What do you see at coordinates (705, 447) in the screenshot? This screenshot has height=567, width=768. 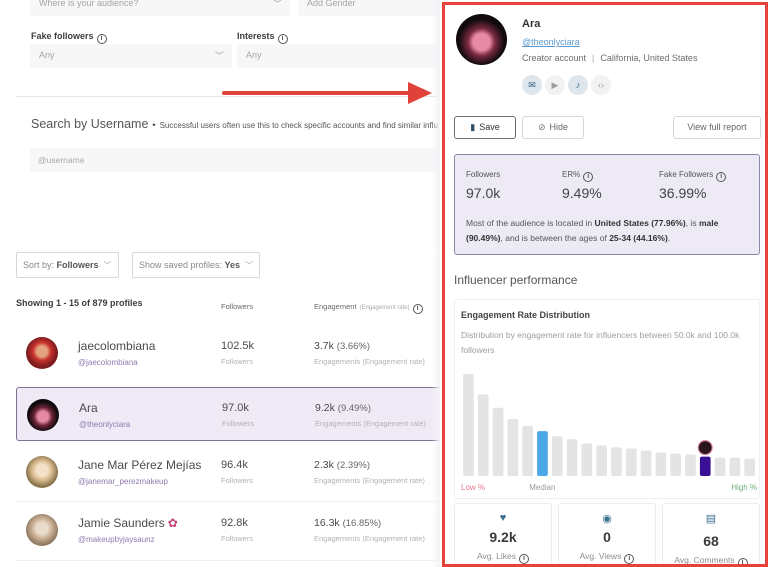 I see `influencer-avatar-marker` at bounding box center [705, 447].